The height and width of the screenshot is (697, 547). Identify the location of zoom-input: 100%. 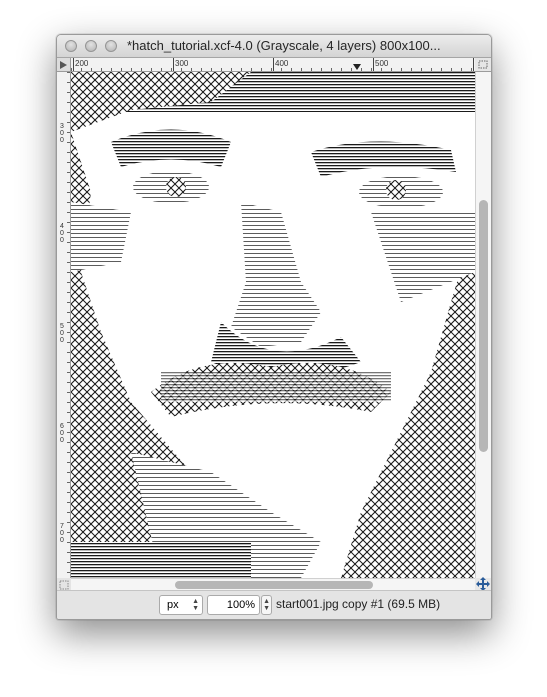
(233, 605).